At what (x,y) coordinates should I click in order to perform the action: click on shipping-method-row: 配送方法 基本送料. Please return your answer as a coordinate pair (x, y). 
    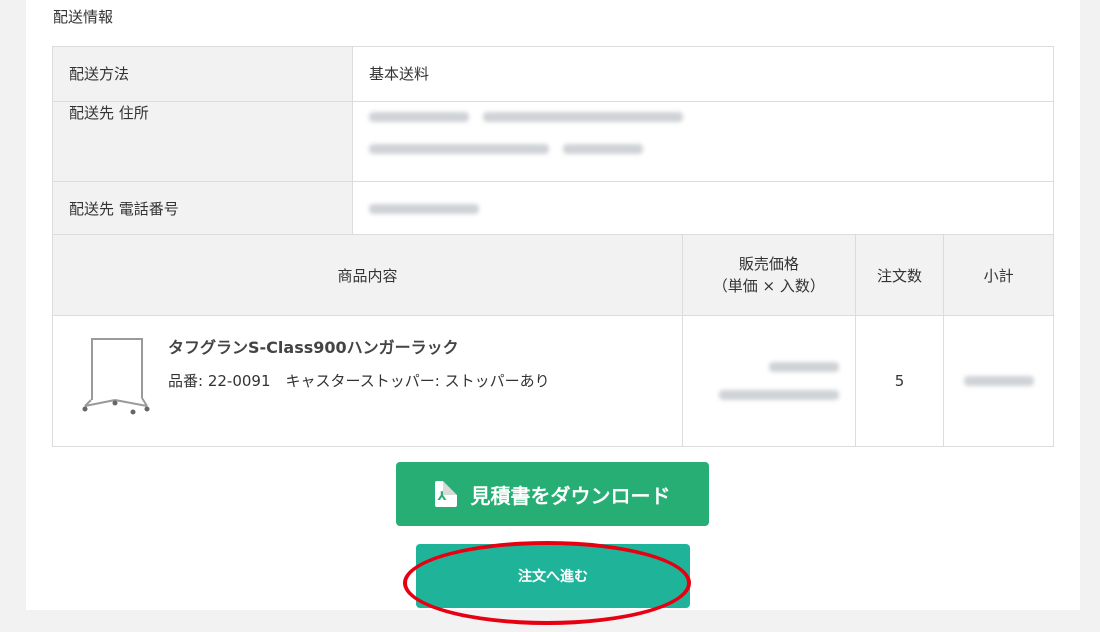
    Looking at the image, I should click on (553, 74).